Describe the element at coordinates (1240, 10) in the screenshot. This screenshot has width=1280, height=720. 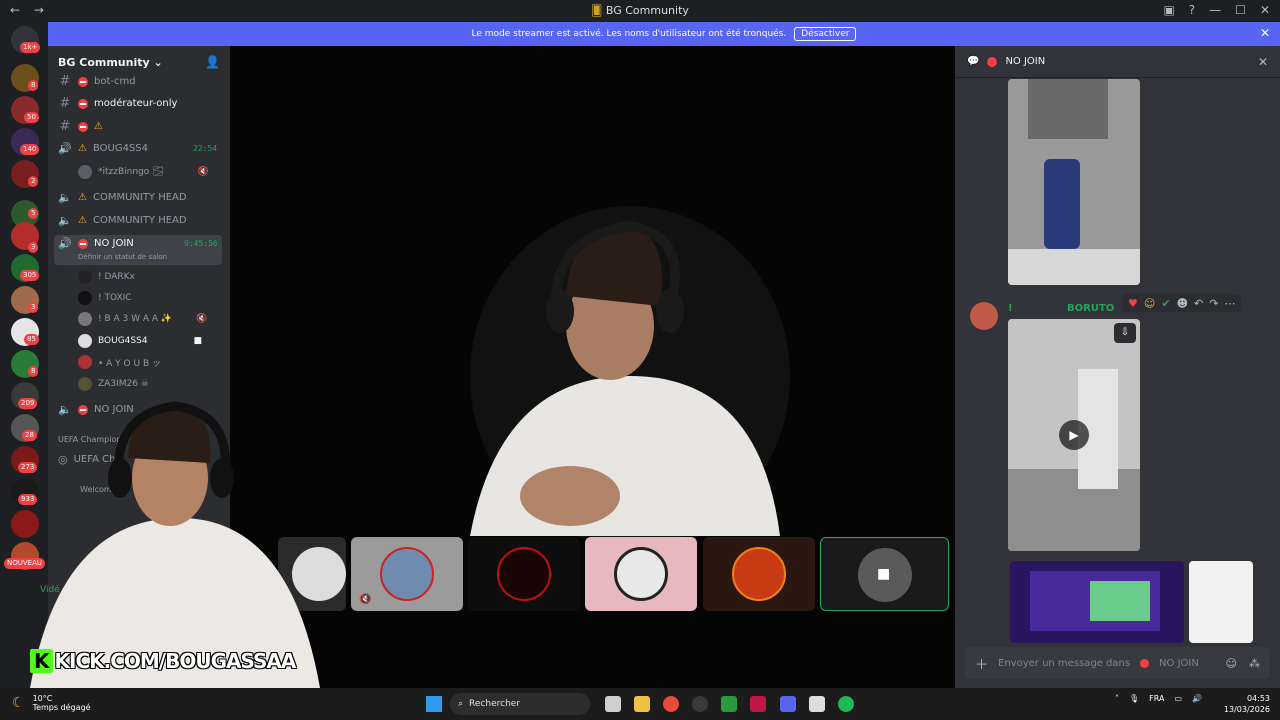
I see `maximize-button: ☐` at that location.